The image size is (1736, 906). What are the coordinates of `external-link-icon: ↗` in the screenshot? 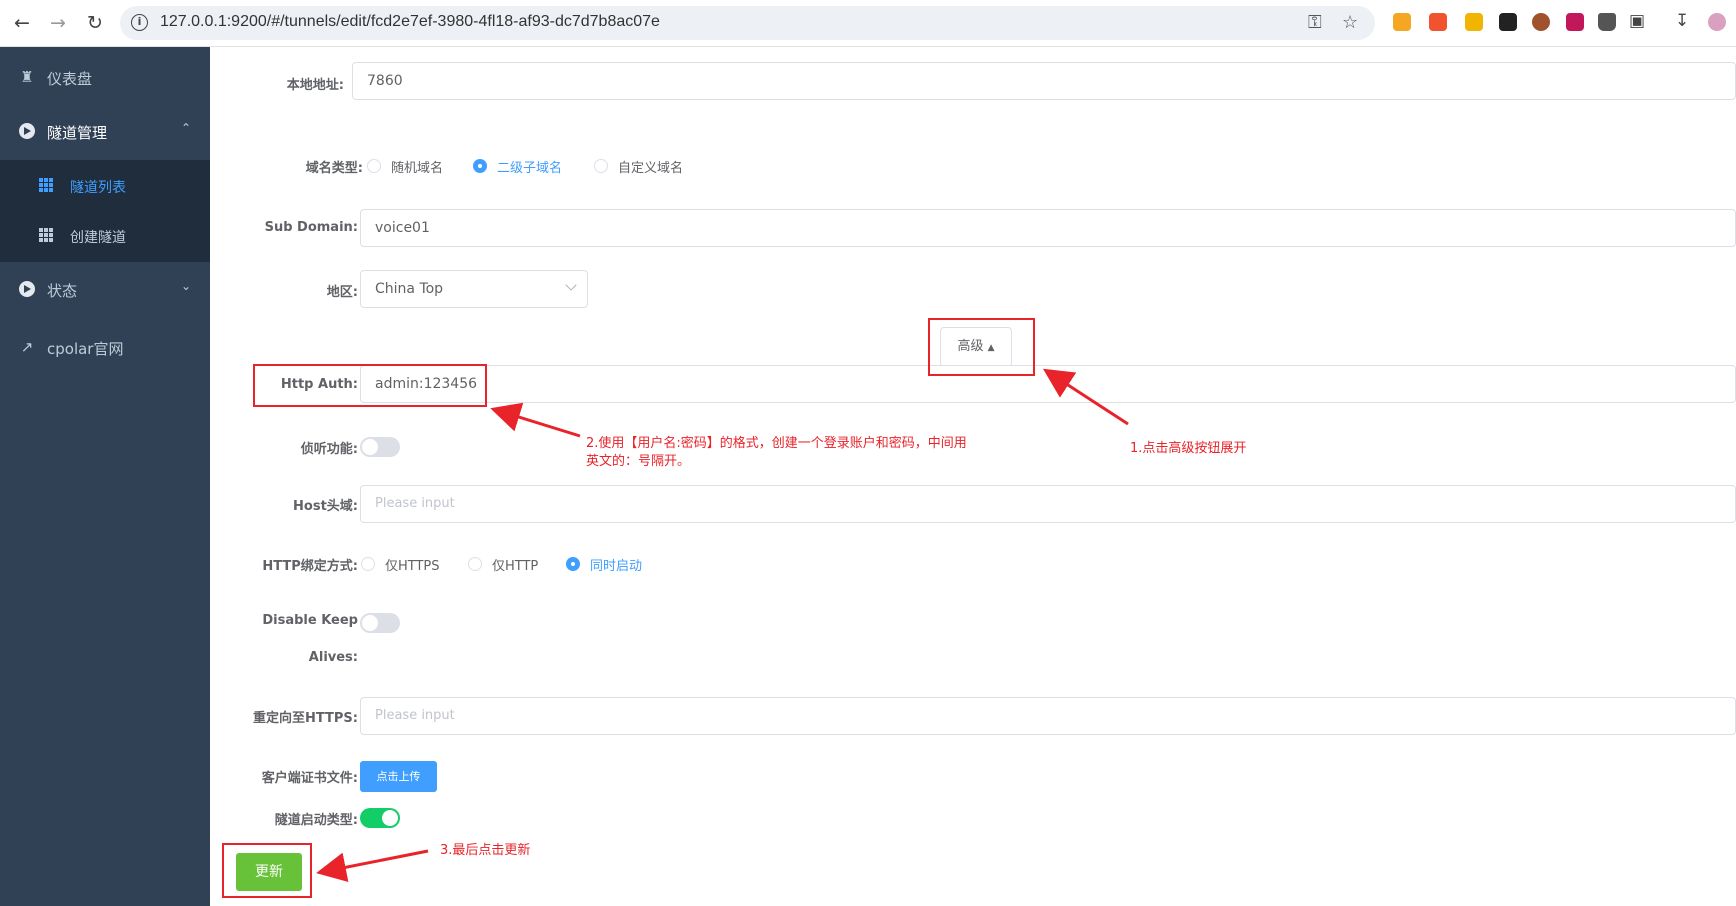 It's located at (27, 347).